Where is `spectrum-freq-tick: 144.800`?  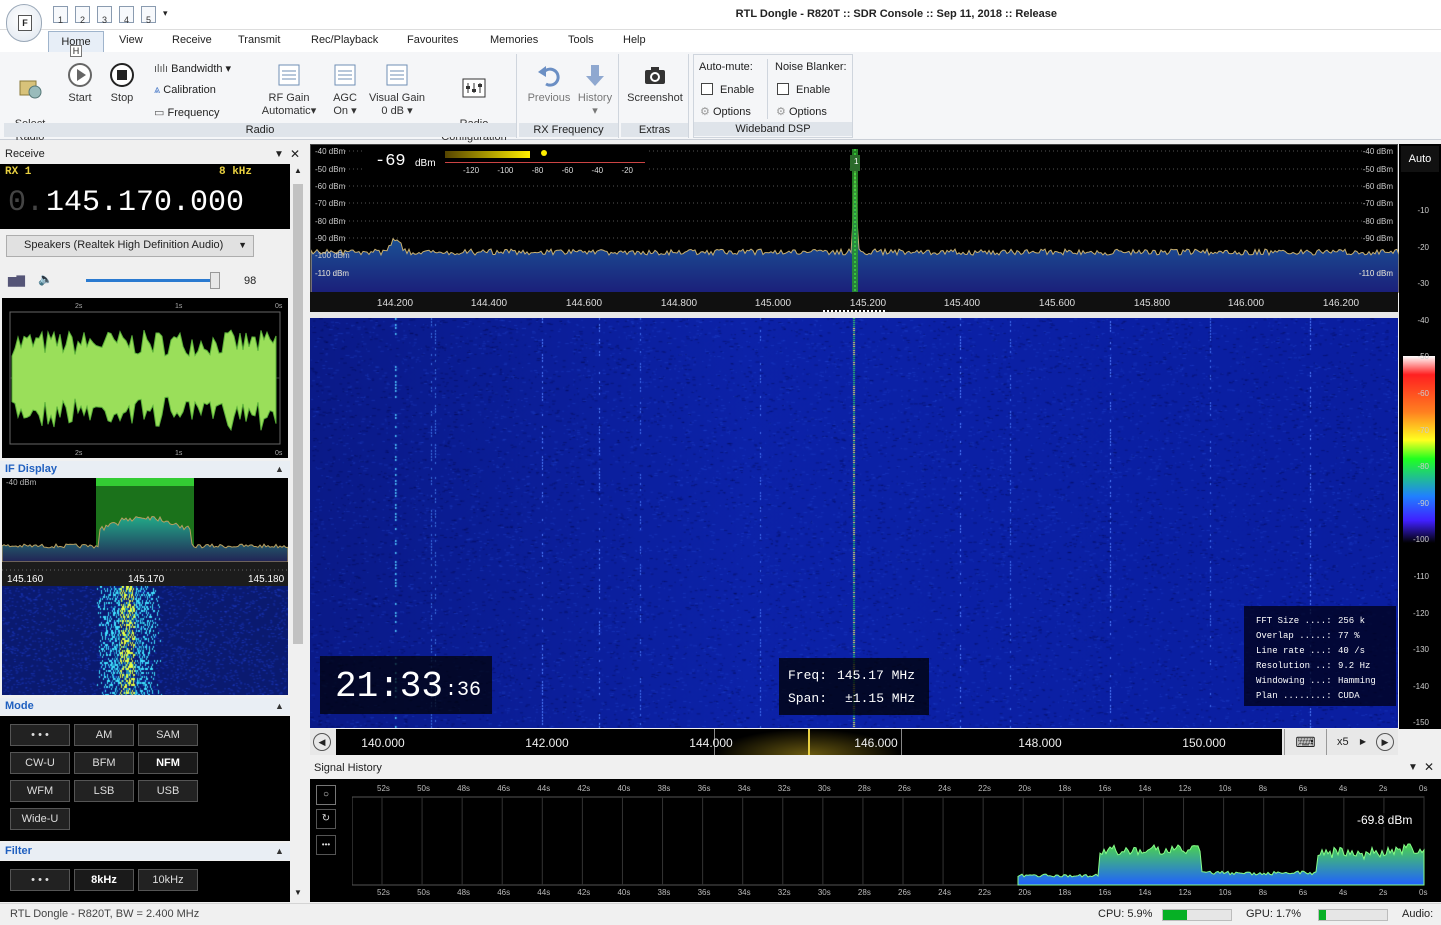 spectrum-freq-tick: 144.800 is located at coordinates (679, 303).